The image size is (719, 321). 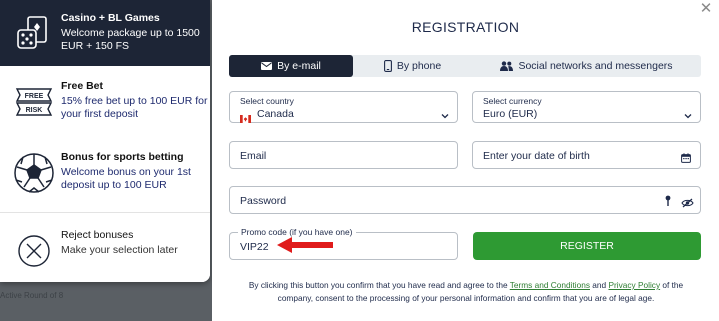 What do you see at coordinates (507, 66) in the screenshot?
I see `people-icon` at bounding box center [507, 66].